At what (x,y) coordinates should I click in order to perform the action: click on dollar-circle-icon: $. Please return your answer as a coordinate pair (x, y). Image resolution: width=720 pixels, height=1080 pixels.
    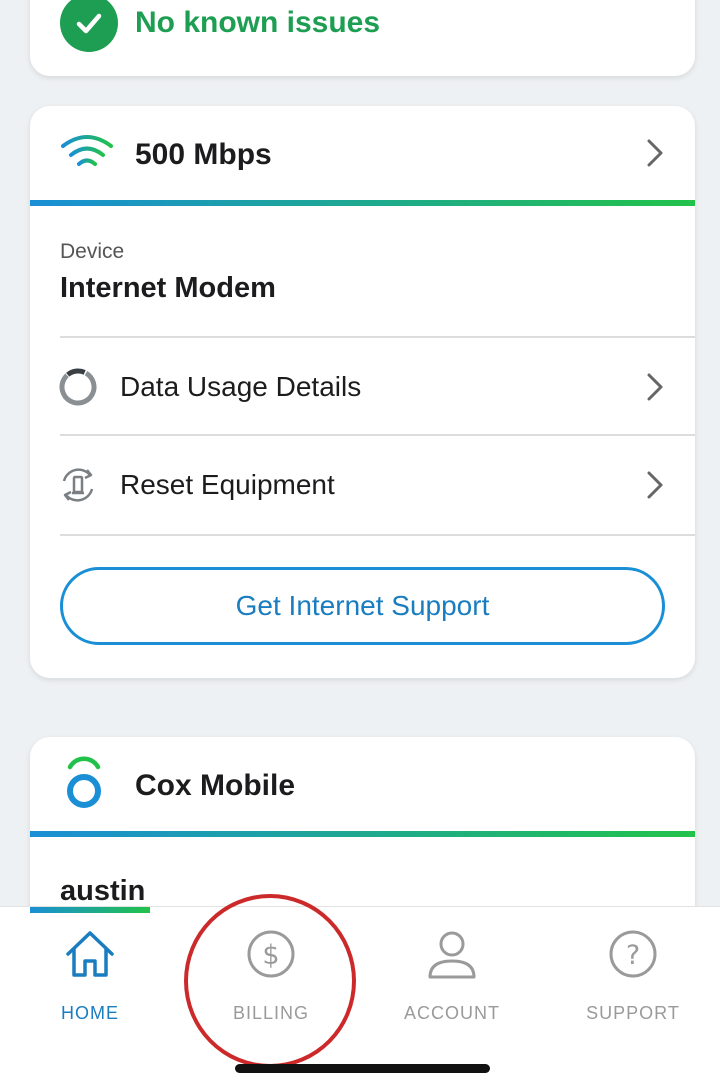
    Looking at the image, I should click on (271, 954).